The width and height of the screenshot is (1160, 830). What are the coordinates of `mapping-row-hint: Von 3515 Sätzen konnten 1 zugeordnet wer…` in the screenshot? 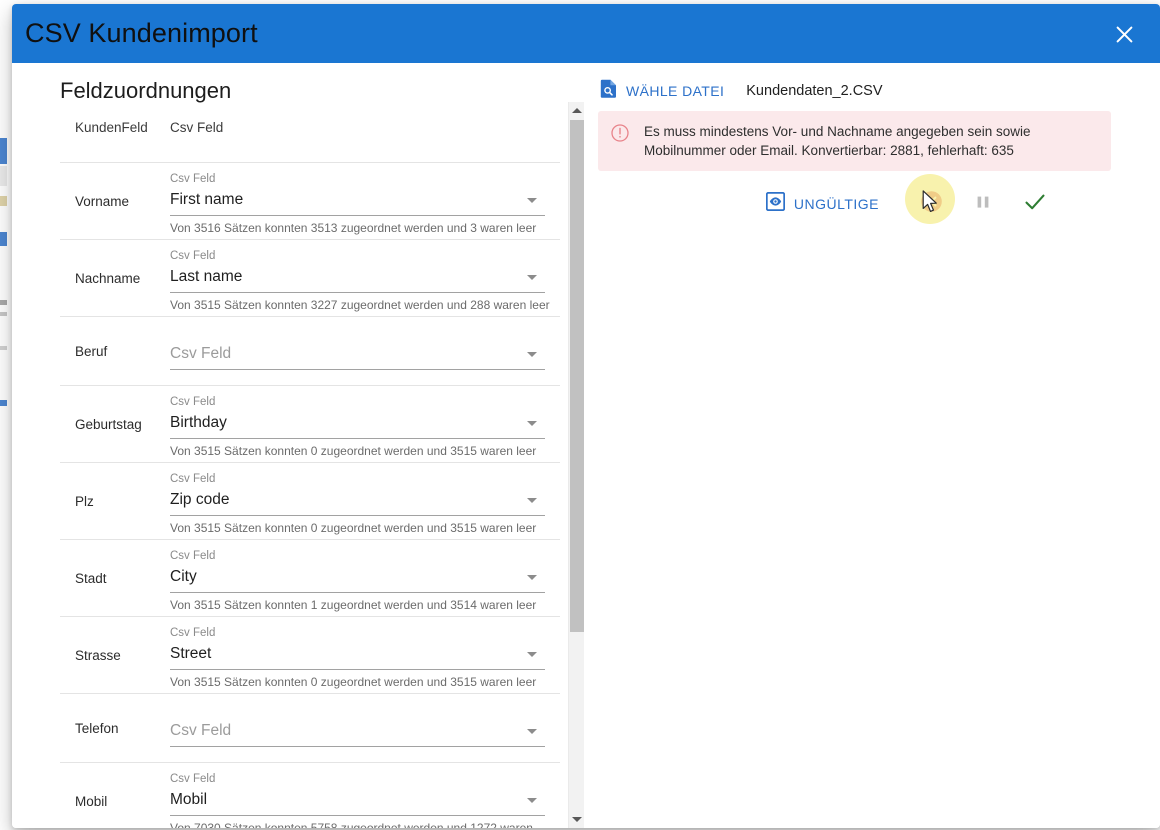 It's located at (353, 605).